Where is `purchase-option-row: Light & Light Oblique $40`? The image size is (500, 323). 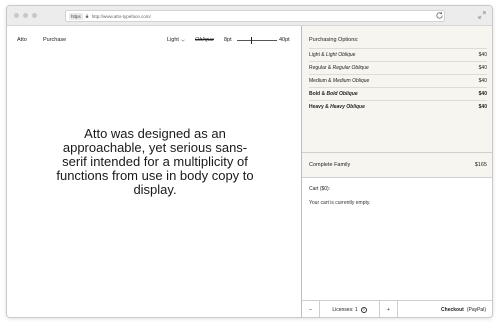
purchase-option-row: Light & Light Oblique $40 is located at coordinates (398, 54).